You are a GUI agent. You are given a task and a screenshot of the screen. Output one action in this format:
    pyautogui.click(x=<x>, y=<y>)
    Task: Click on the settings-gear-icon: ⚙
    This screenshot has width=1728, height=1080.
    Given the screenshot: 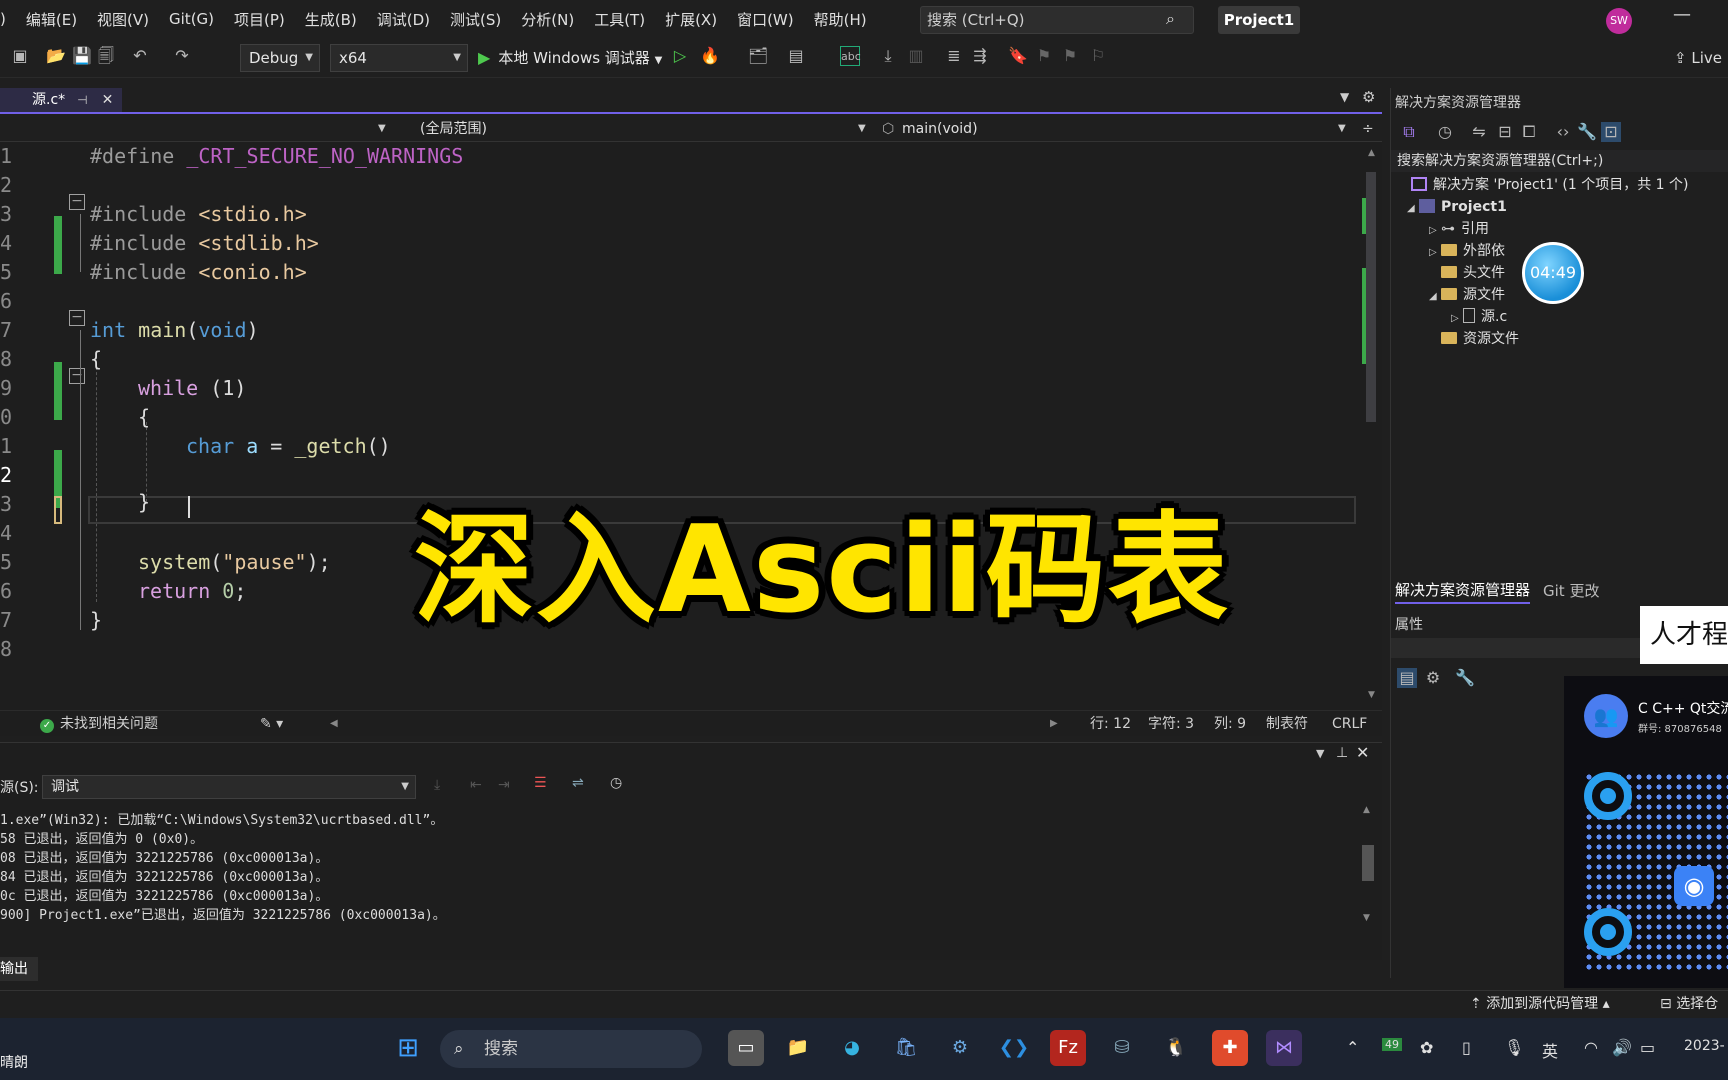 What is the action you would take?
    pyautogui.click(x=960, y=1048)
    